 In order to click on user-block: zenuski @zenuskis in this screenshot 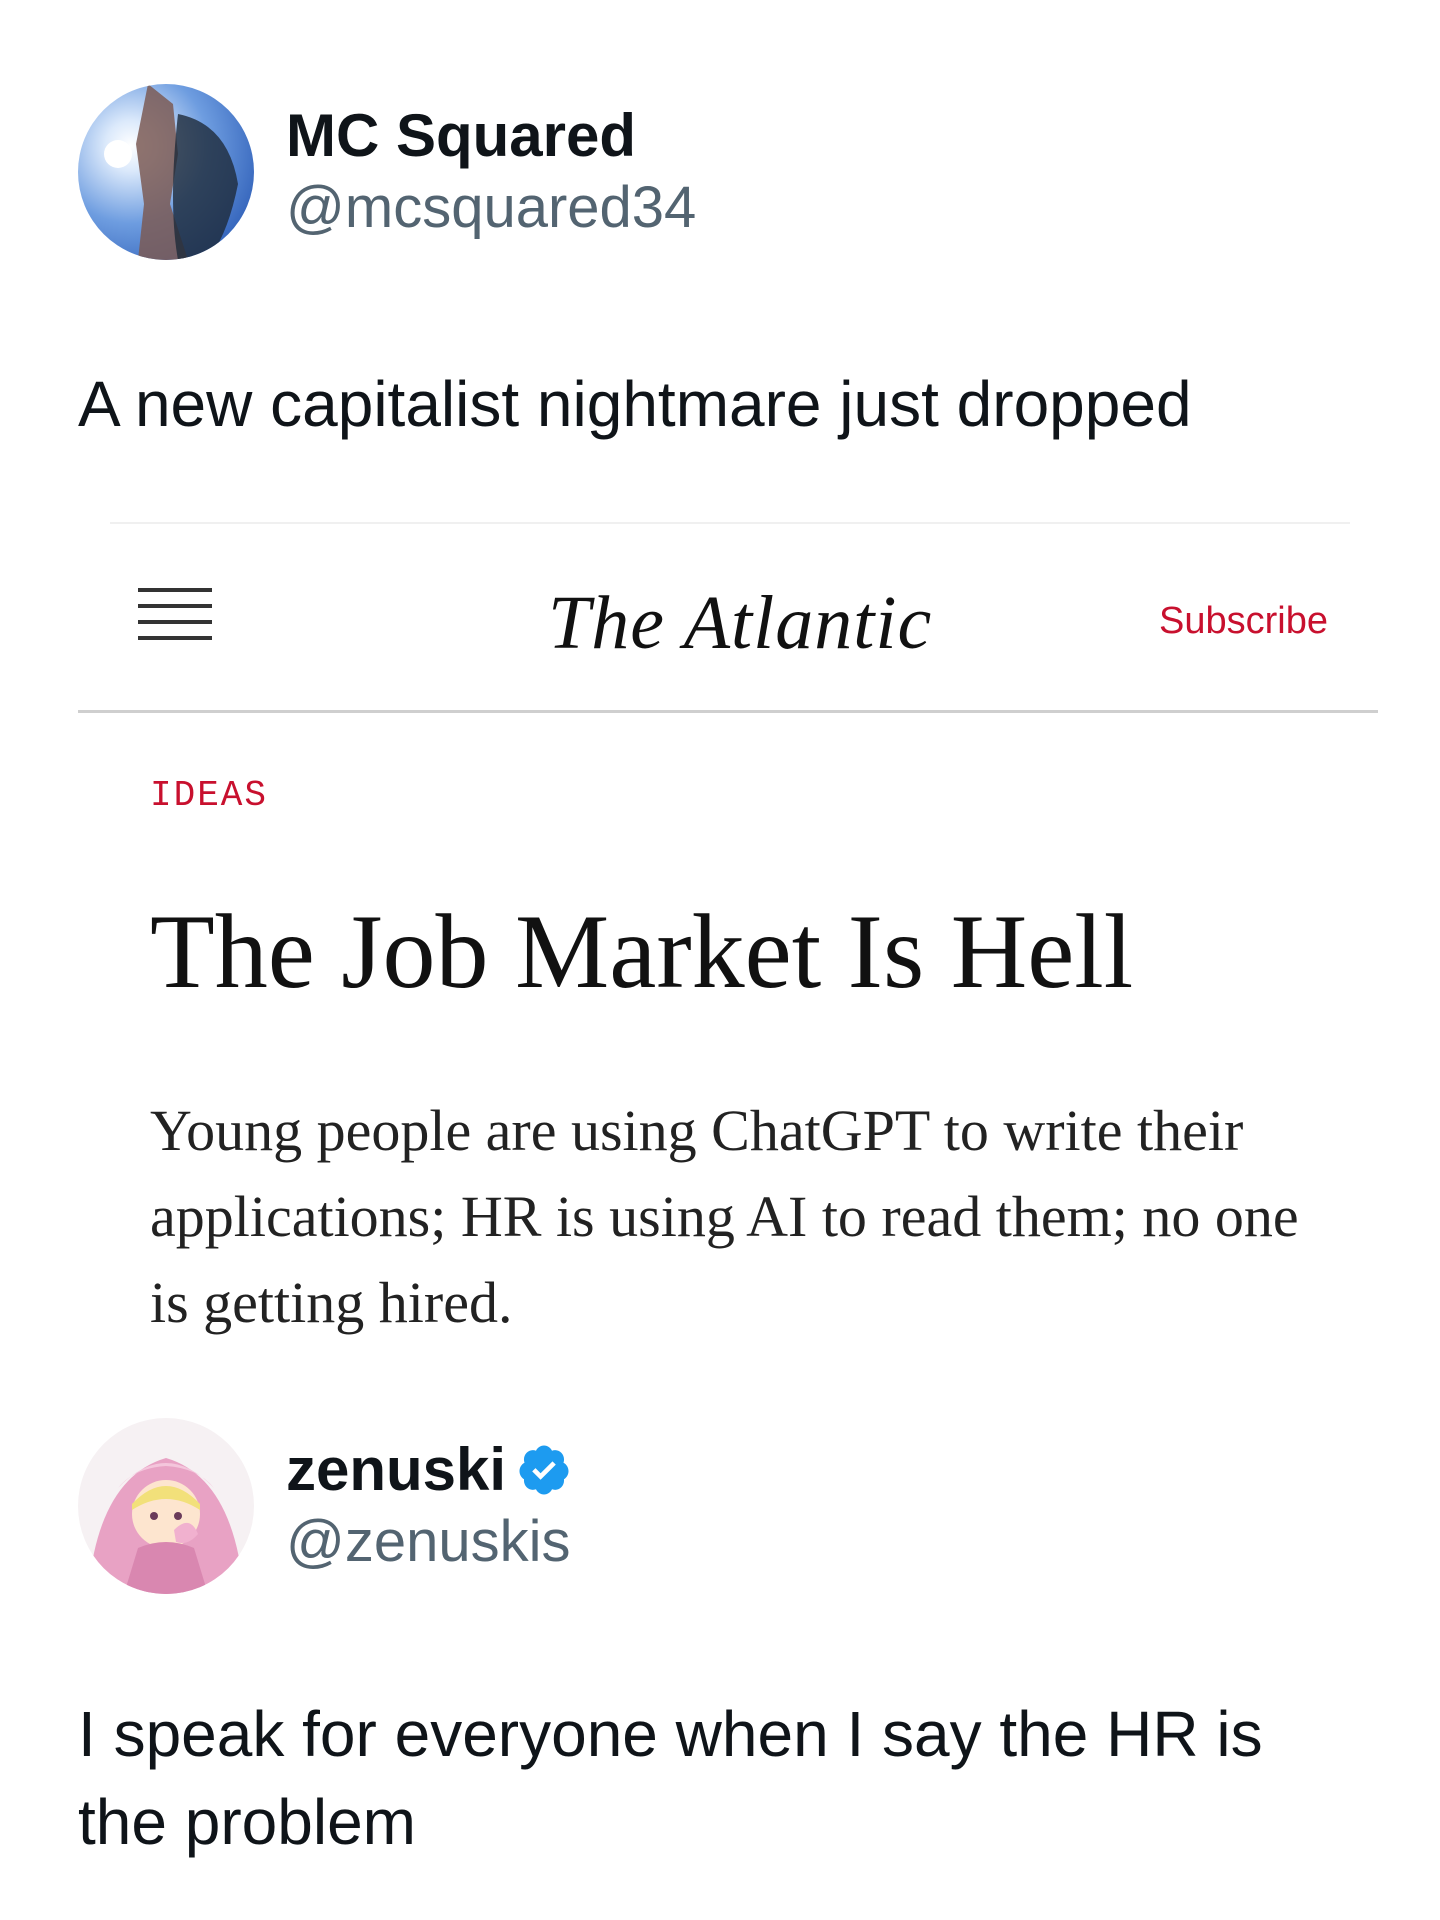, I will do `click(429, 1506)`.